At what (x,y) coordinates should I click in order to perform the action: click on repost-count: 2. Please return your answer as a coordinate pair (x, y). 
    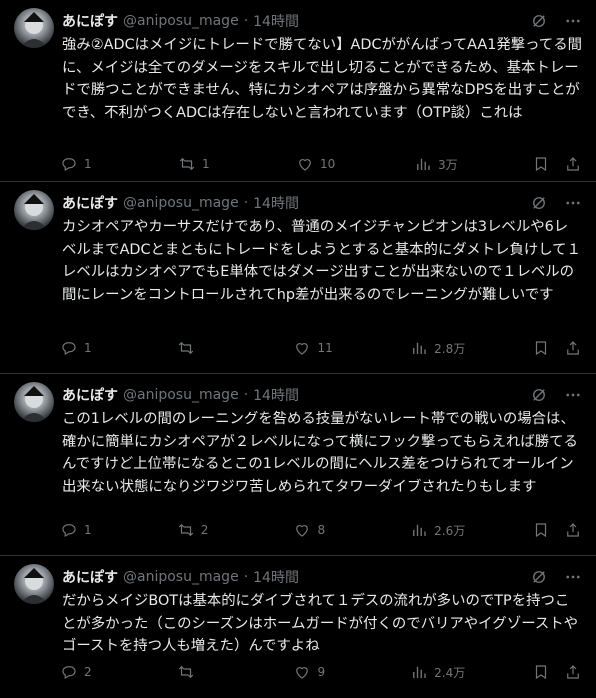
    Looking at the image, I should click on (204, 530).